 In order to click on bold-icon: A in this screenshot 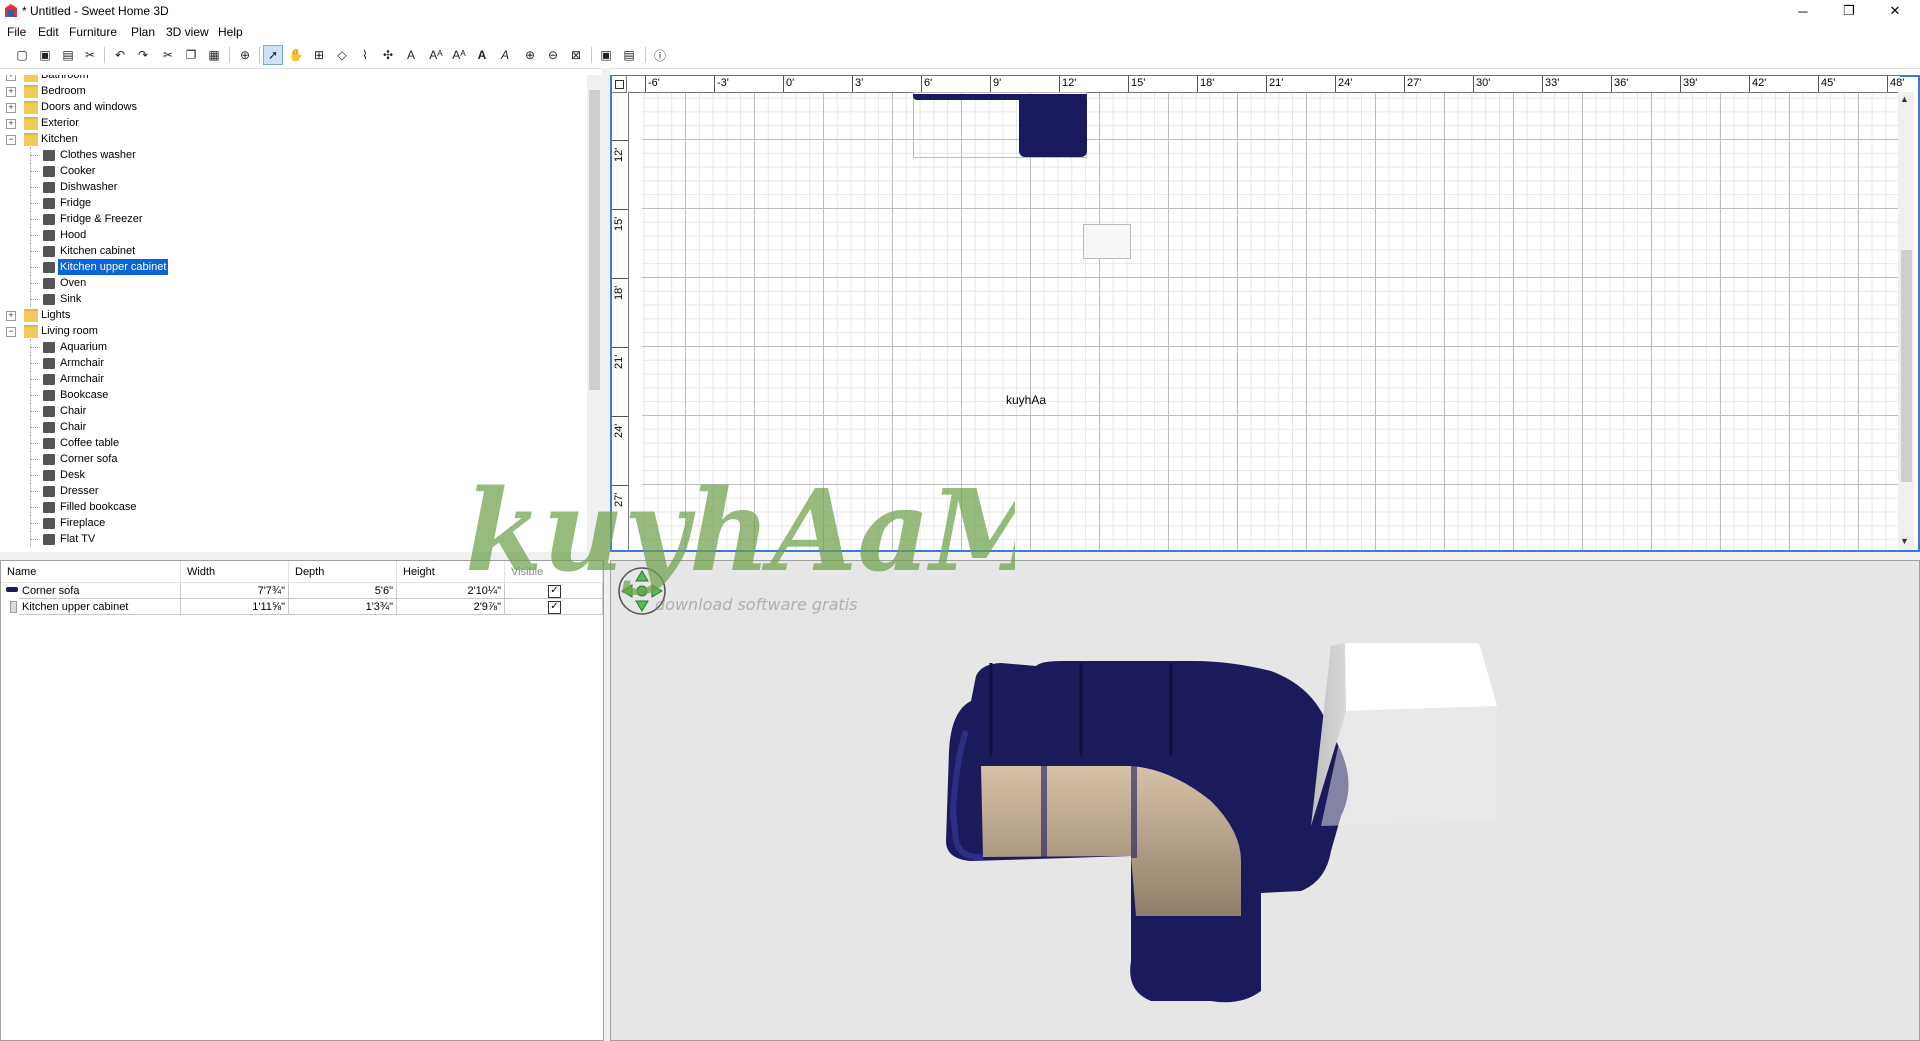, I will do `click(482, 55)`.